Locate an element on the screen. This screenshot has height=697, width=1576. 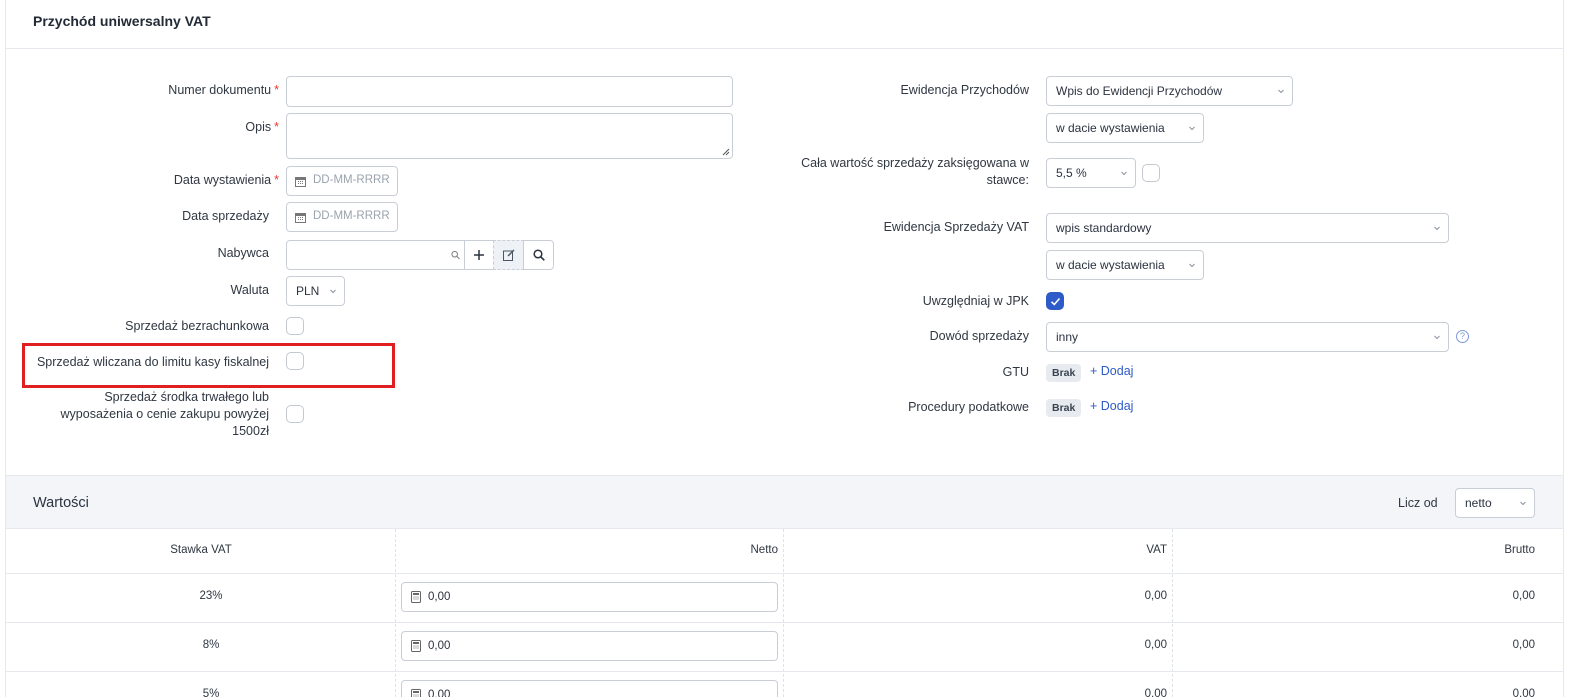
unbilled-sale-checkbox is located at coordinates (295, 326).